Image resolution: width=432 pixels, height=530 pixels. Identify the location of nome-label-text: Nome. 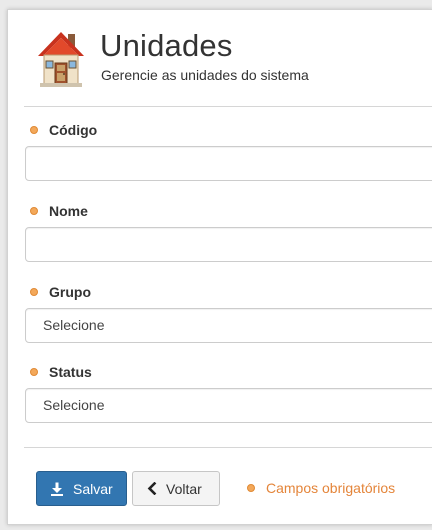
(68, 211).